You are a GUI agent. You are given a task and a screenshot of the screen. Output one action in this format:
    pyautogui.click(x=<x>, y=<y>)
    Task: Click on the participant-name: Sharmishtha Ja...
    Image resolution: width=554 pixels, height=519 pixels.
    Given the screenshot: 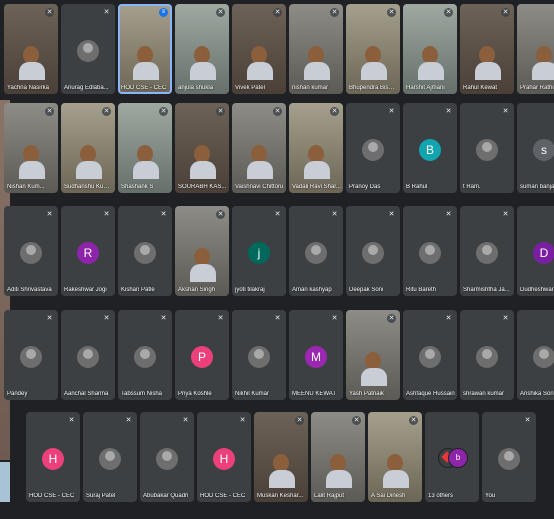 What is the action you would take?
    pyautogui.click(x=486, y=290)
    